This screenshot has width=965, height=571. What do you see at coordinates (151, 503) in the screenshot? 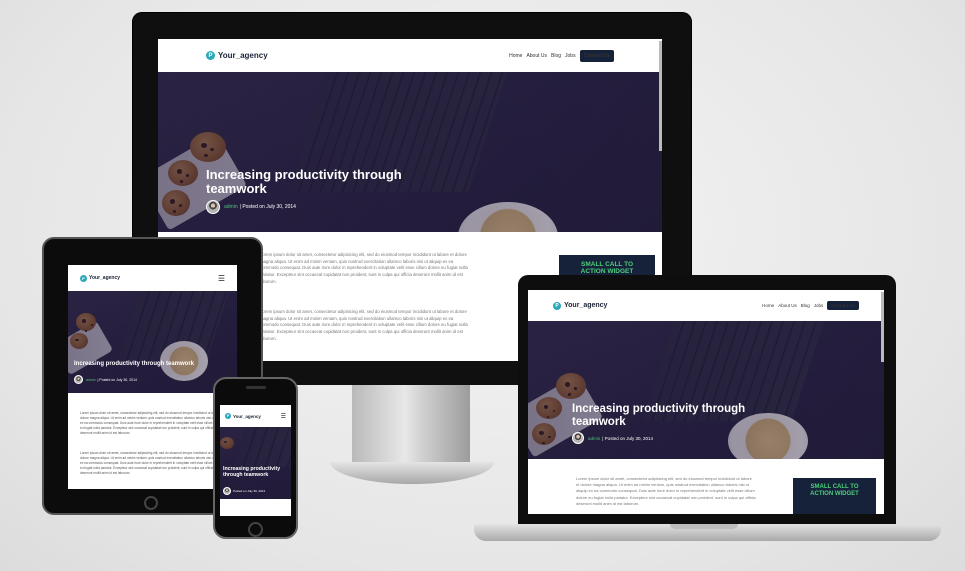
I see `tablet-home-button` at bounding box center [151, 503].